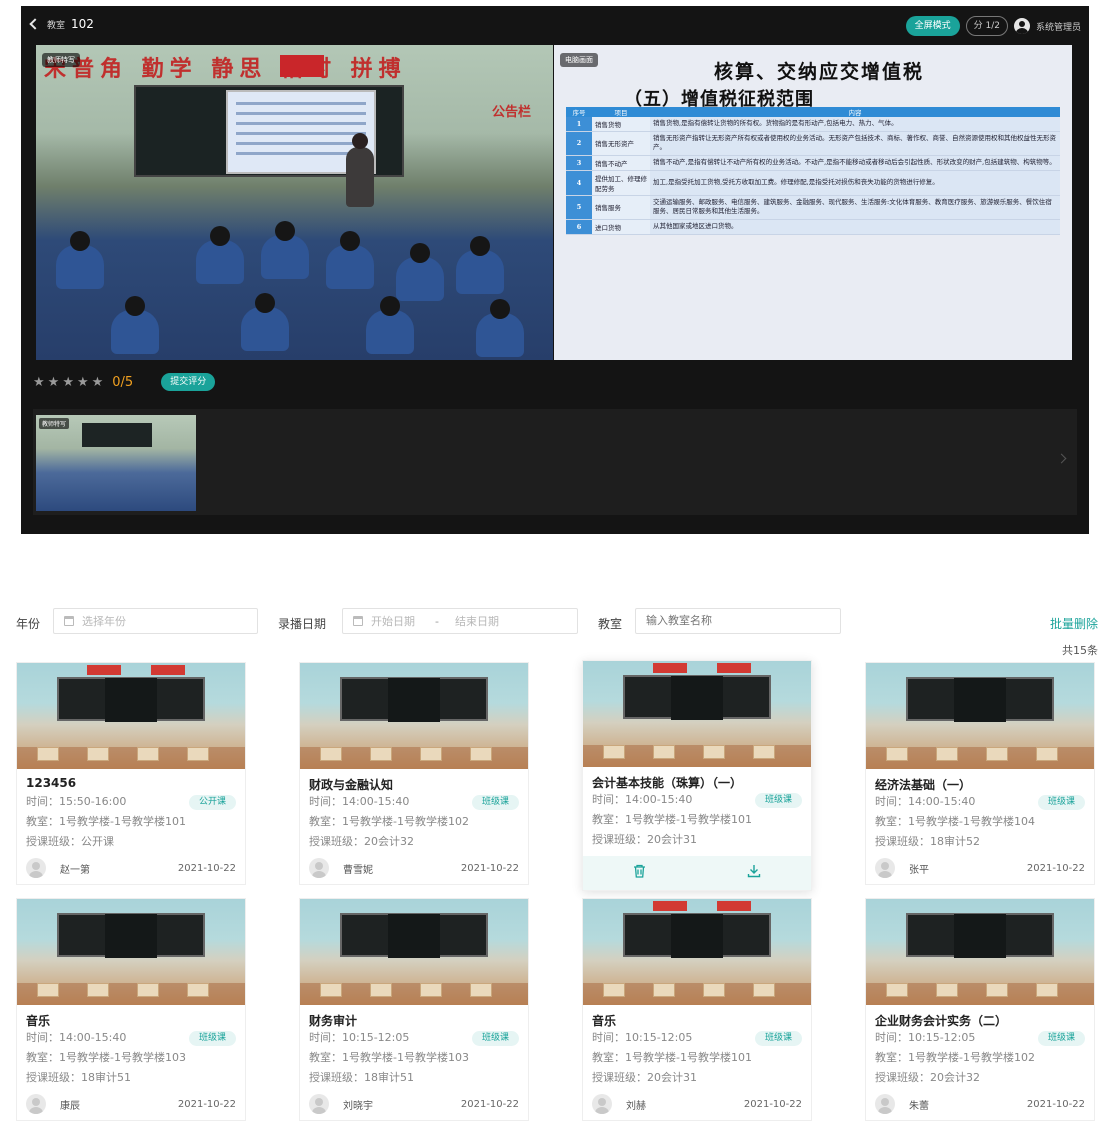 The image size is (1111, 1121). I want to click on card-title: 123456, so click(51, 783).